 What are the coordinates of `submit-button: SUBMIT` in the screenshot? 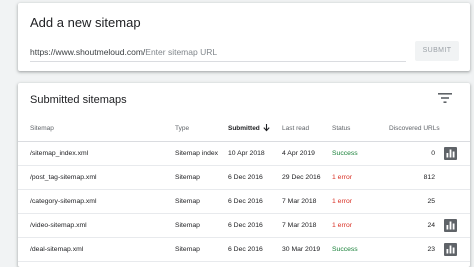 It's located at (437, 51).